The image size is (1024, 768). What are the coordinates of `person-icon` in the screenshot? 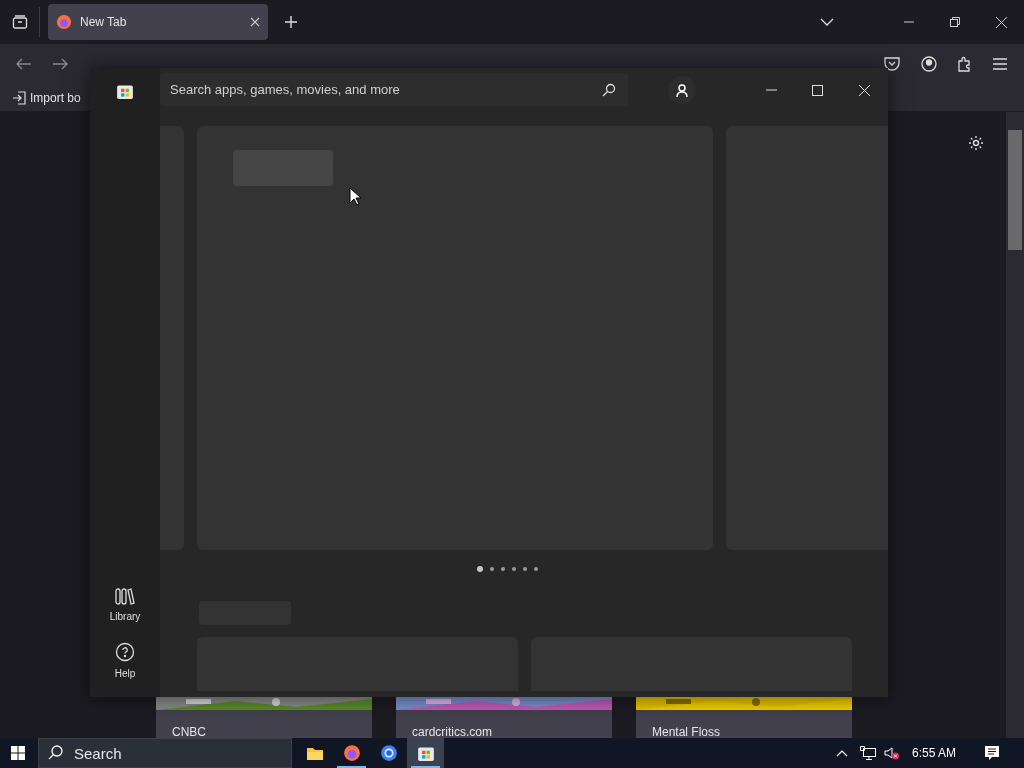 It's located at (682, 90).